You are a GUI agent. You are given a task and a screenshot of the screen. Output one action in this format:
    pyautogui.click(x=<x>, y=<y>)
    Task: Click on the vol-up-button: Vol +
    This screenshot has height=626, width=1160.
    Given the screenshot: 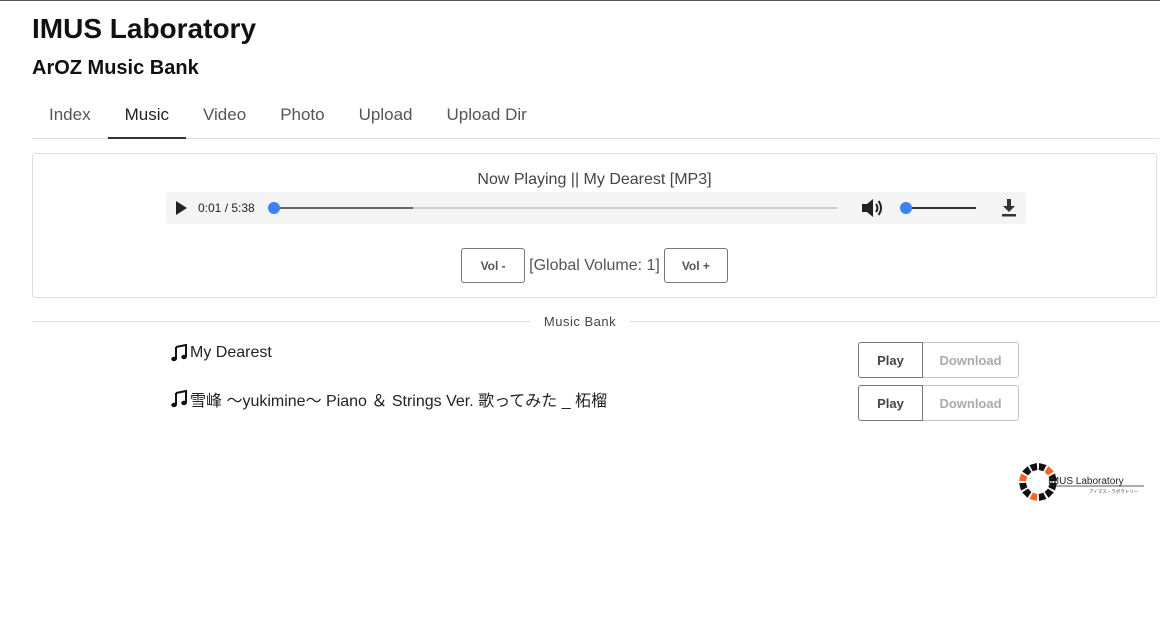 What is the action you would take?
    pyautogui.click(x=695, y=265)
    